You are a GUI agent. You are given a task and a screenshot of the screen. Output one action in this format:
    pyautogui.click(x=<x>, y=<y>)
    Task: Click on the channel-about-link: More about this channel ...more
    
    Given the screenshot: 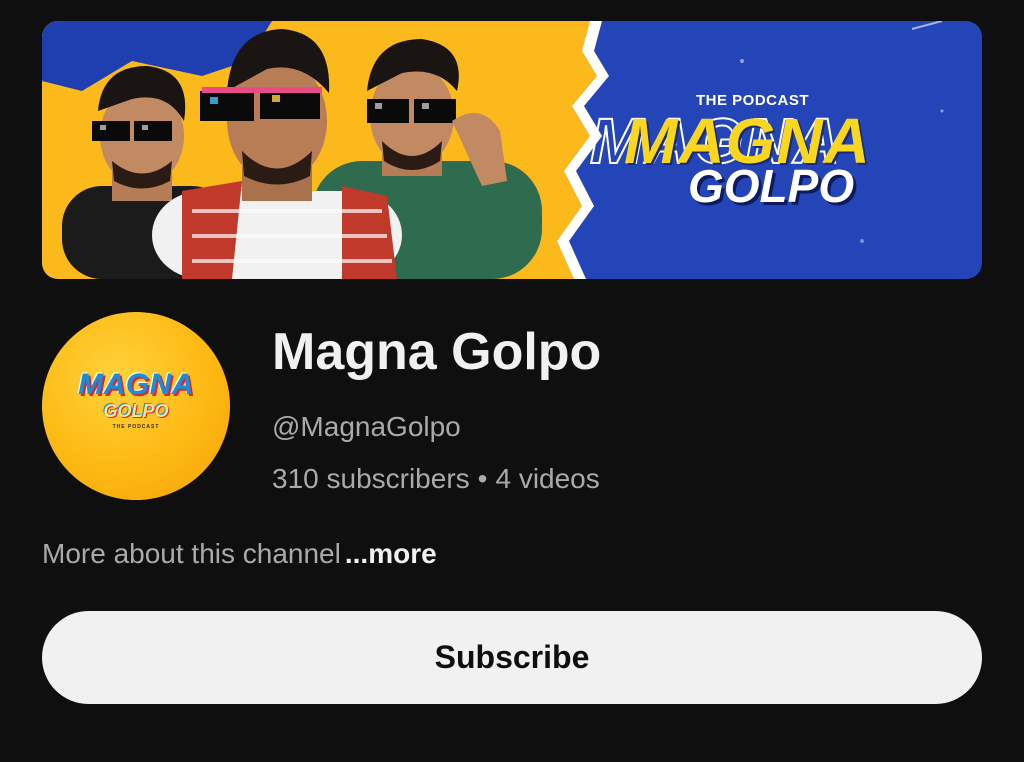 What is the action you would take?
    pyautogui.click(x=239, y=554)
    